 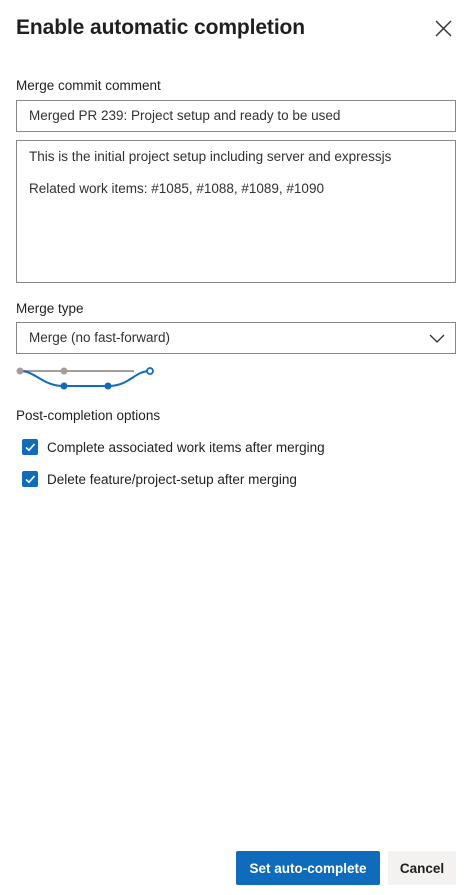 What do you see at coordinates (50, 308) in the screenshot?
I see `merge-type-label: Merge type` at bounding box center [50, 308].